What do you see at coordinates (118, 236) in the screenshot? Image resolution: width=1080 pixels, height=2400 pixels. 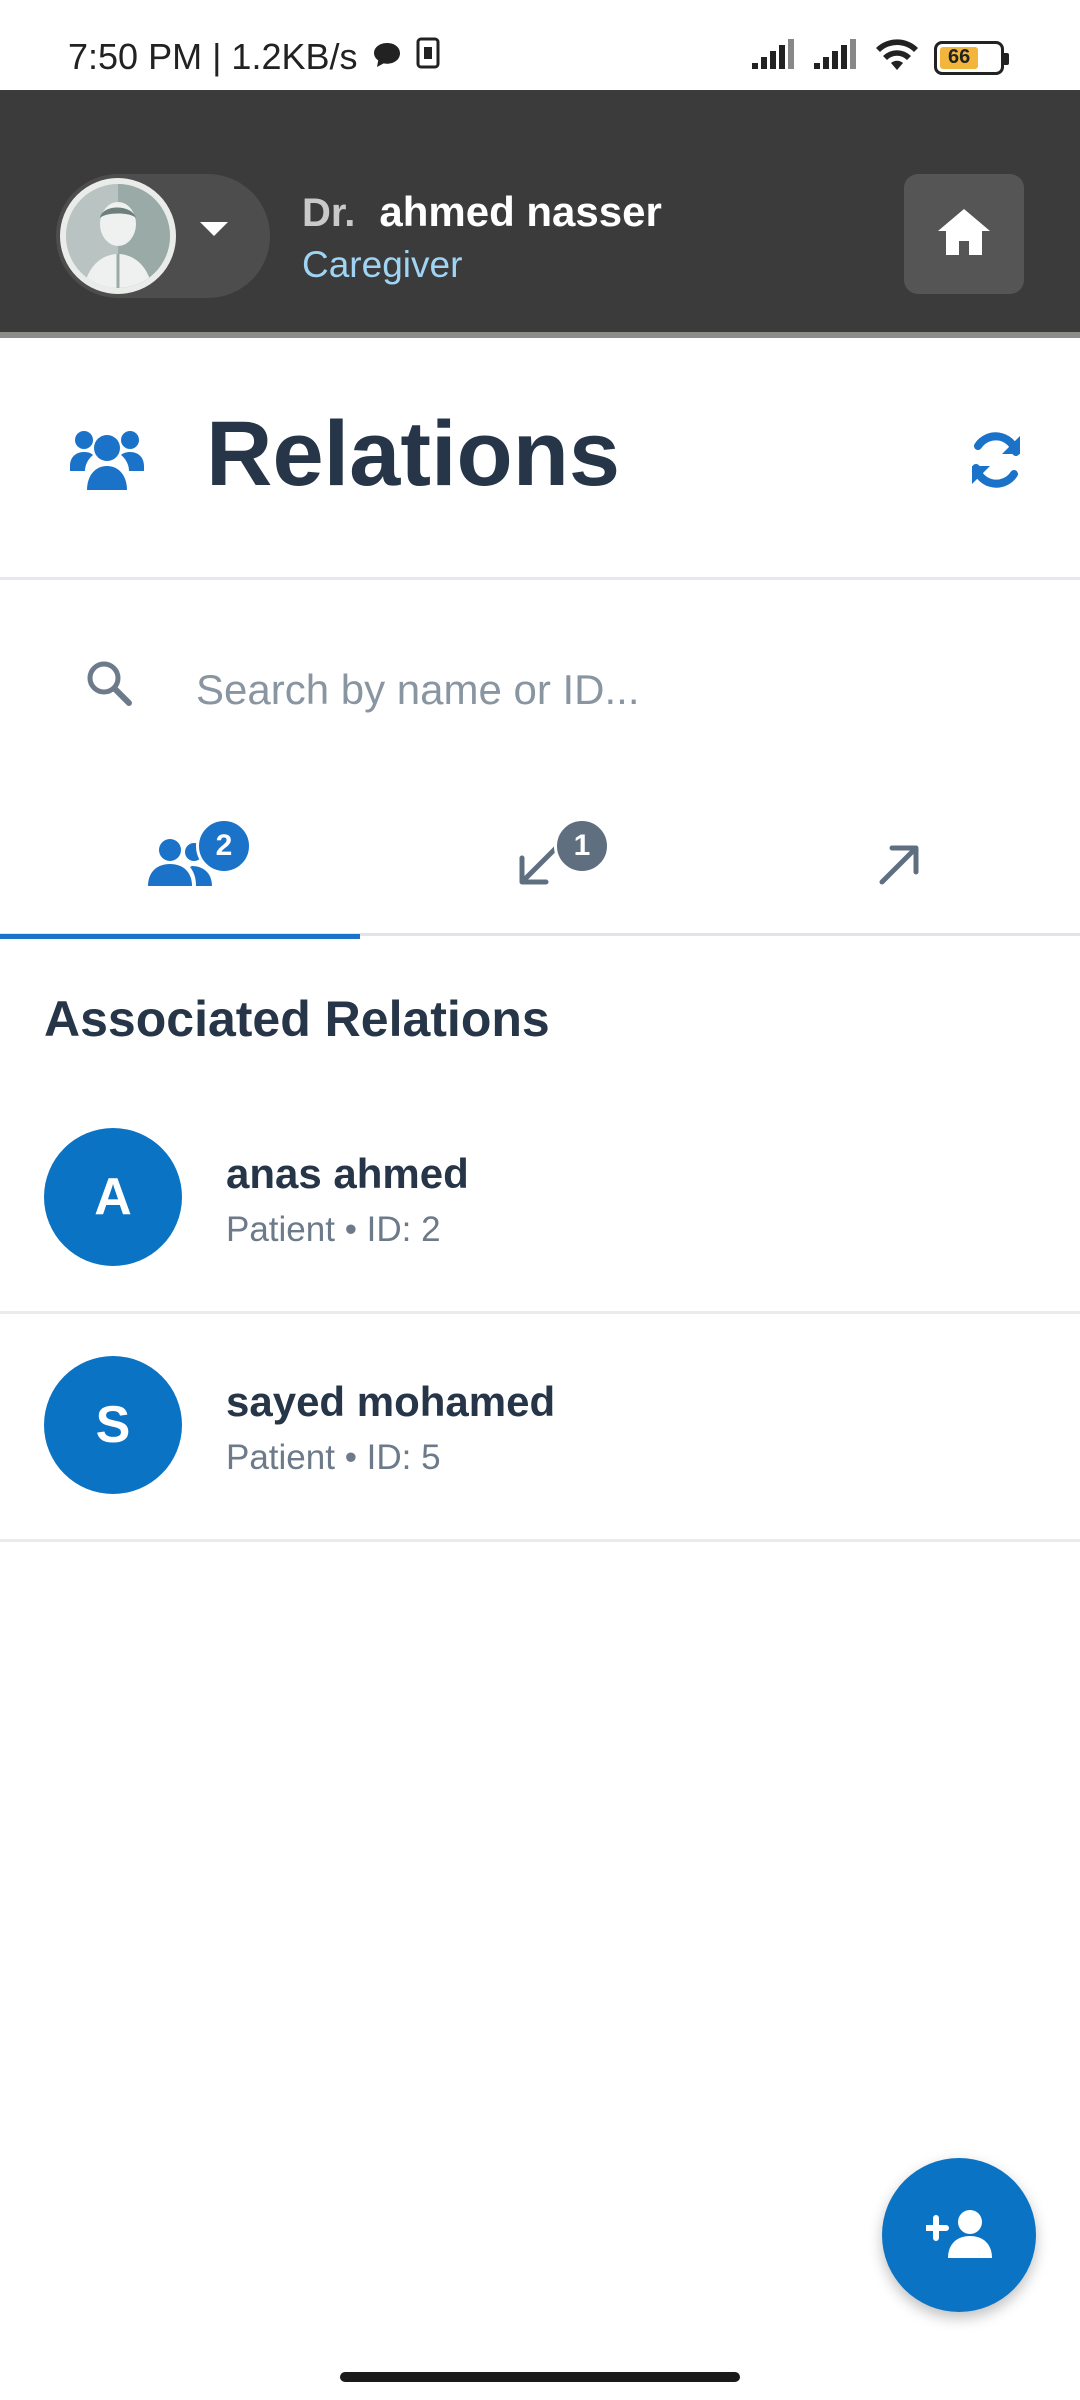 I see `avatar` at bounding box center [118, 236].